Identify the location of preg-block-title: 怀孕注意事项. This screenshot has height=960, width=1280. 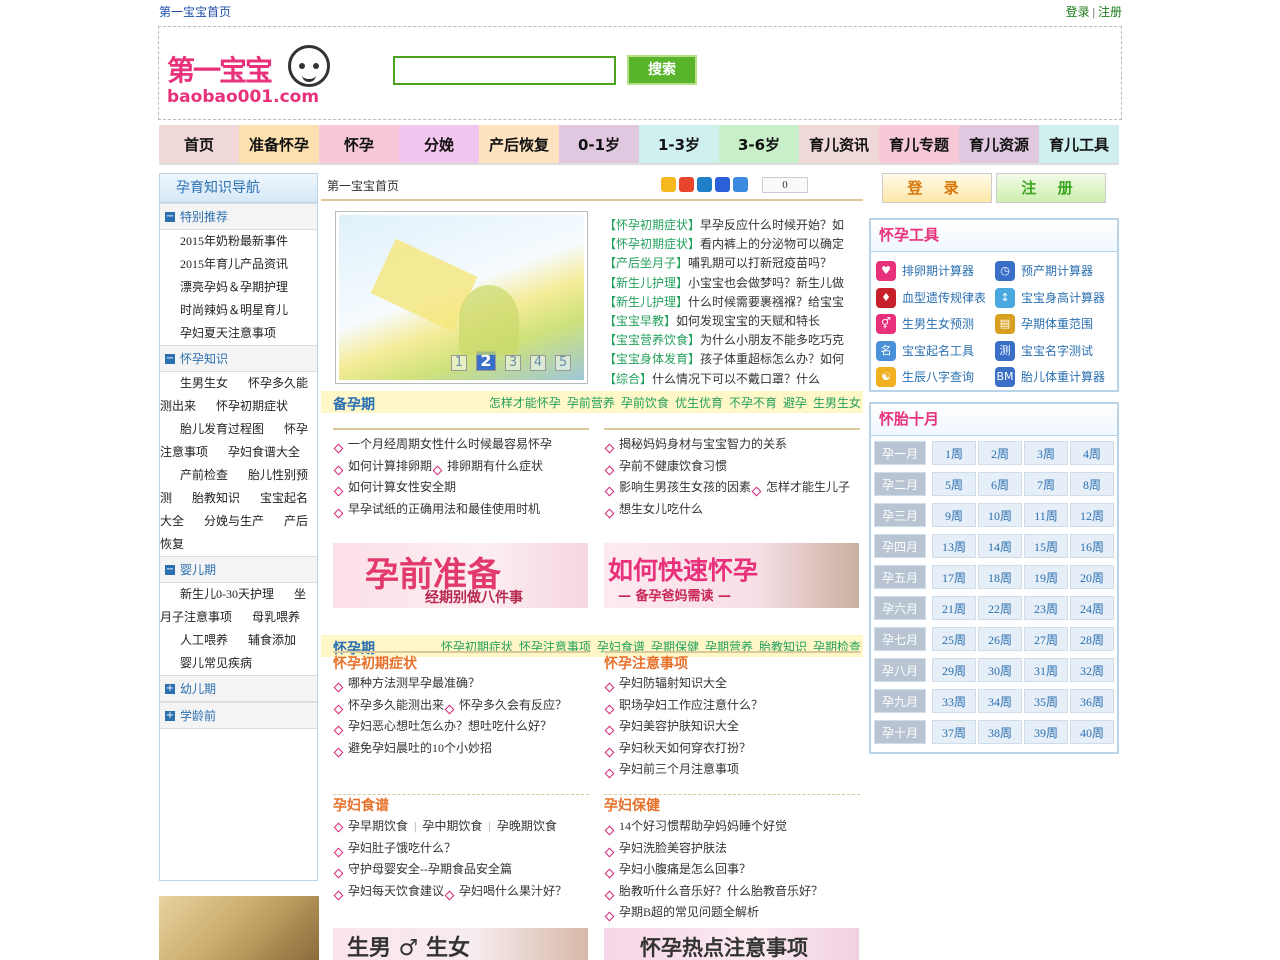
(732, 662).